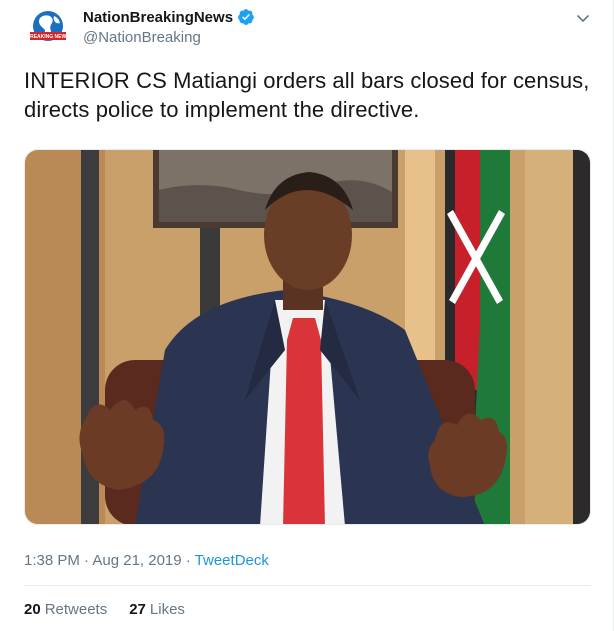 This screenshot has width=614, height=631. I want to click on retweets-stat: 20 Retweets, so click(65, 609).